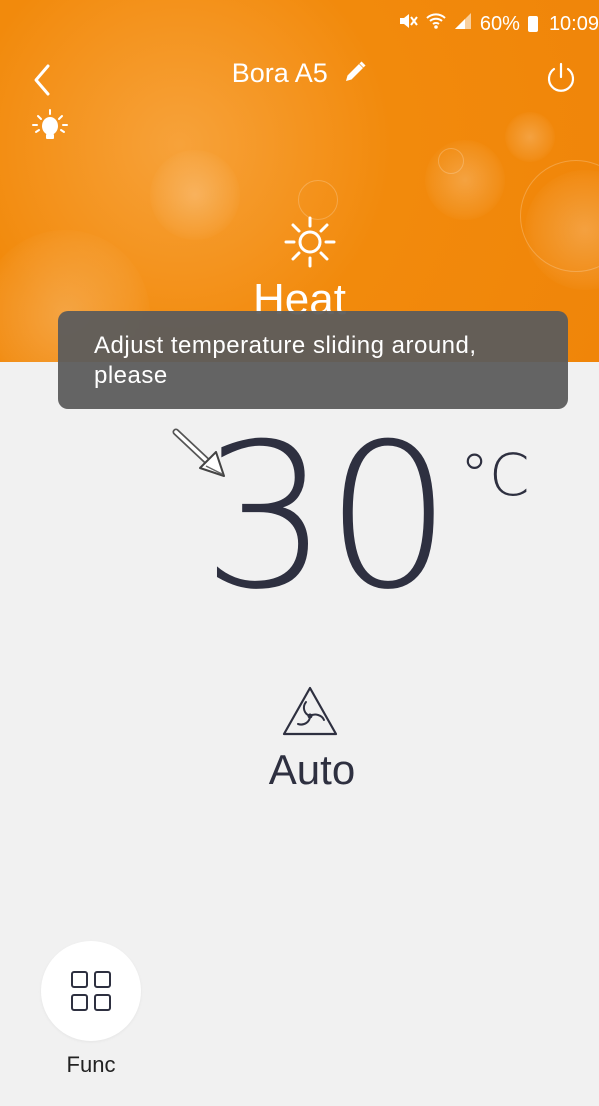 The image size is (599, 1106). What do you see at coordinates (310, 242) in the screenshot?
I see `sun-icon` at bounding box center [310, 242].